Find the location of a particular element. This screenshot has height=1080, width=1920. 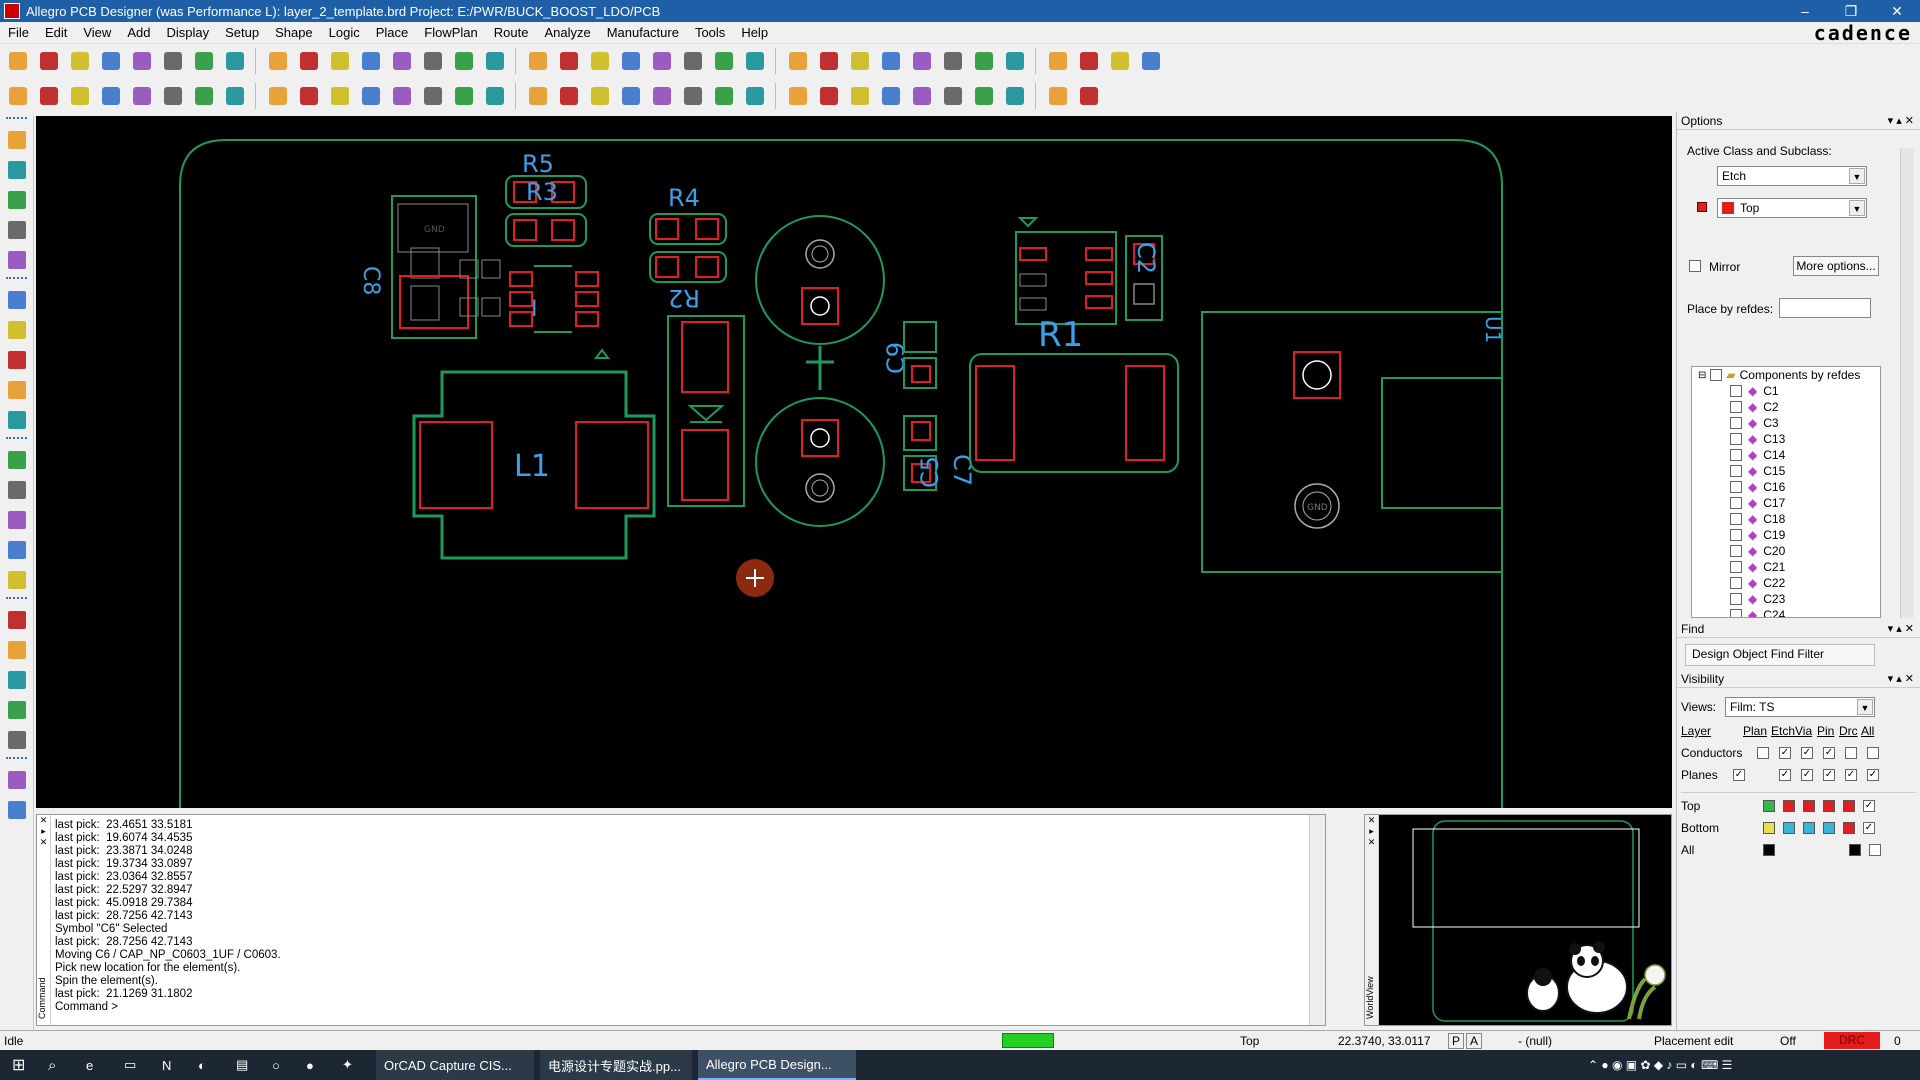

top-via-swatch is located at coordinates (1809, 806).